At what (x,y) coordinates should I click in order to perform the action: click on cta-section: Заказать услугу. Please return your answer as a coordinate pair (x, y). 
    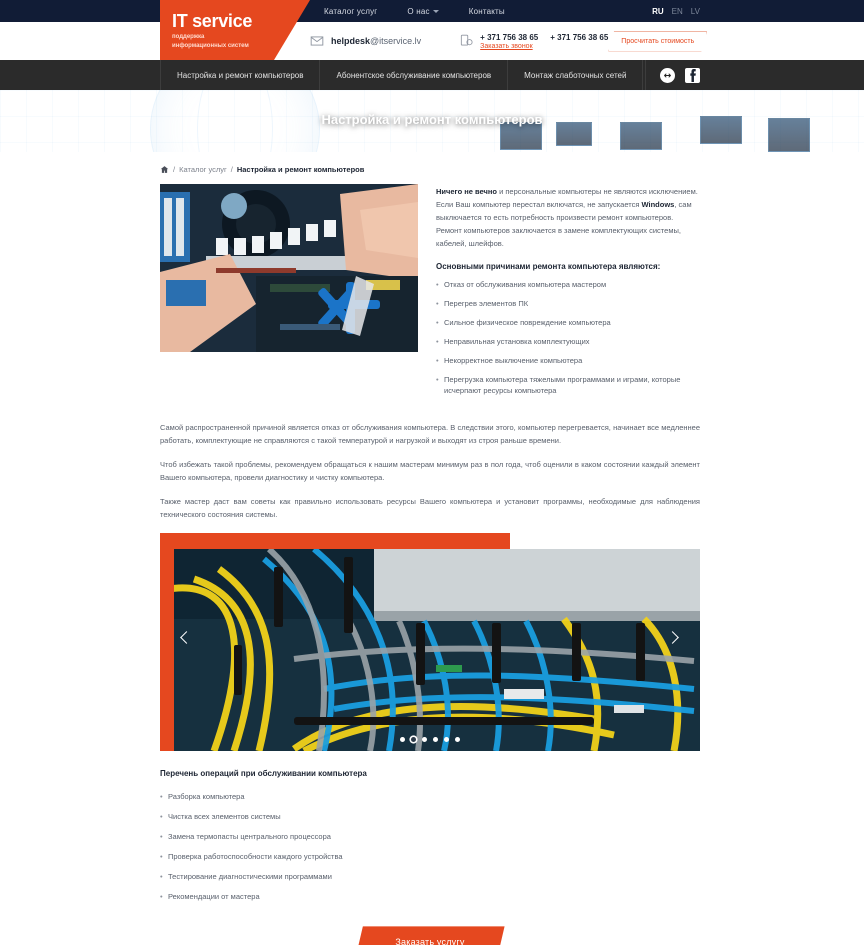
    Looking at the image, I should click on (430, 928).